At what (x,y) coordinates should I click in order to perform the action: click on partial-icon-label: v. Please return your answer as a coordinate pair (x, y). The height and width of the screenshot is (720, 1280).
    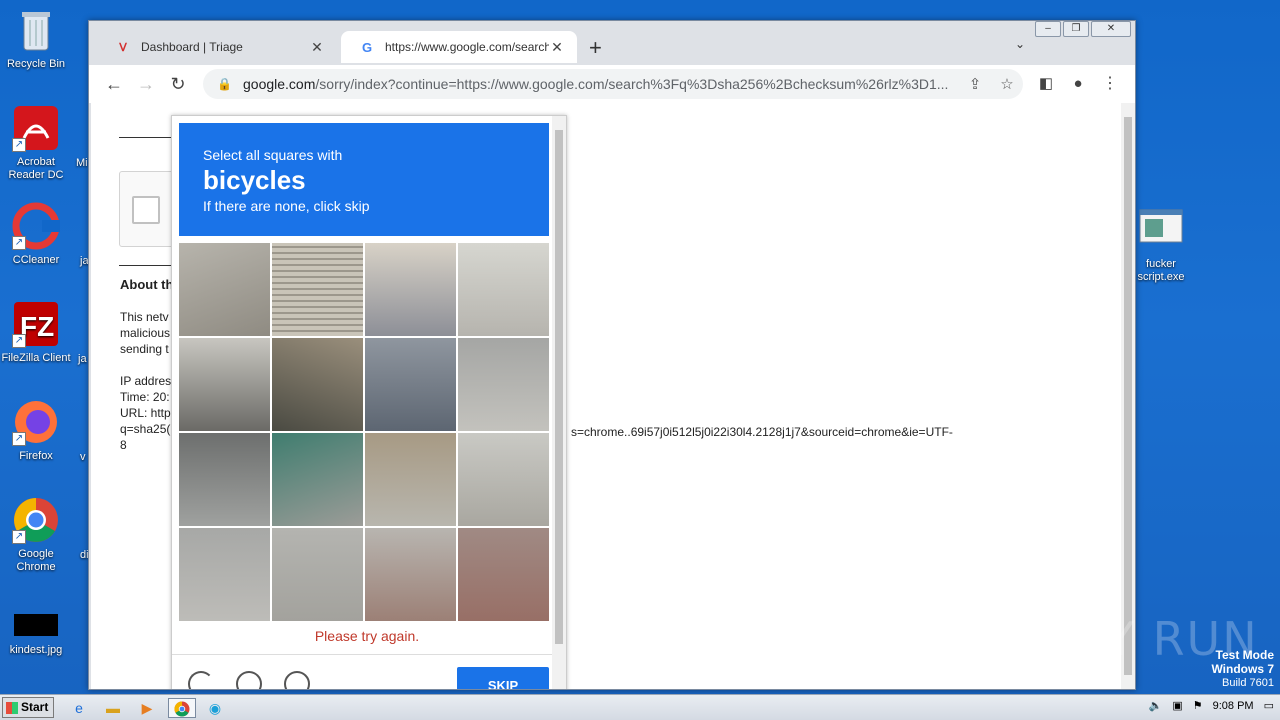
    Looking at the image, I should click on (83, 457).